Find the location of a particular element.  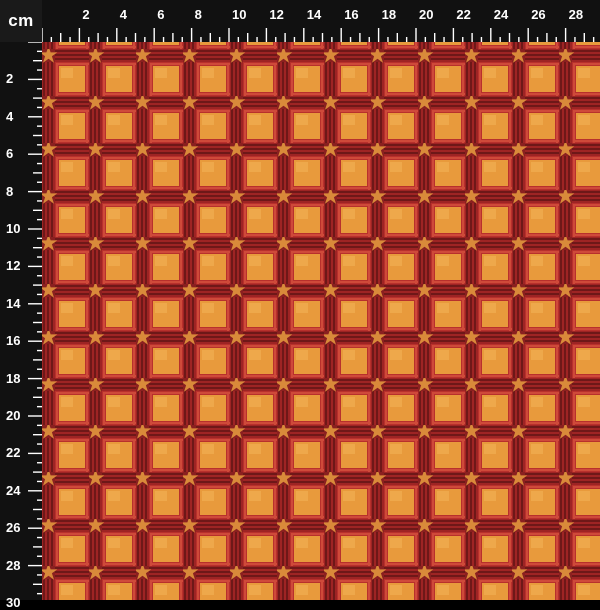

top-ruler-label: 2 is located at coordinates (86, 14).